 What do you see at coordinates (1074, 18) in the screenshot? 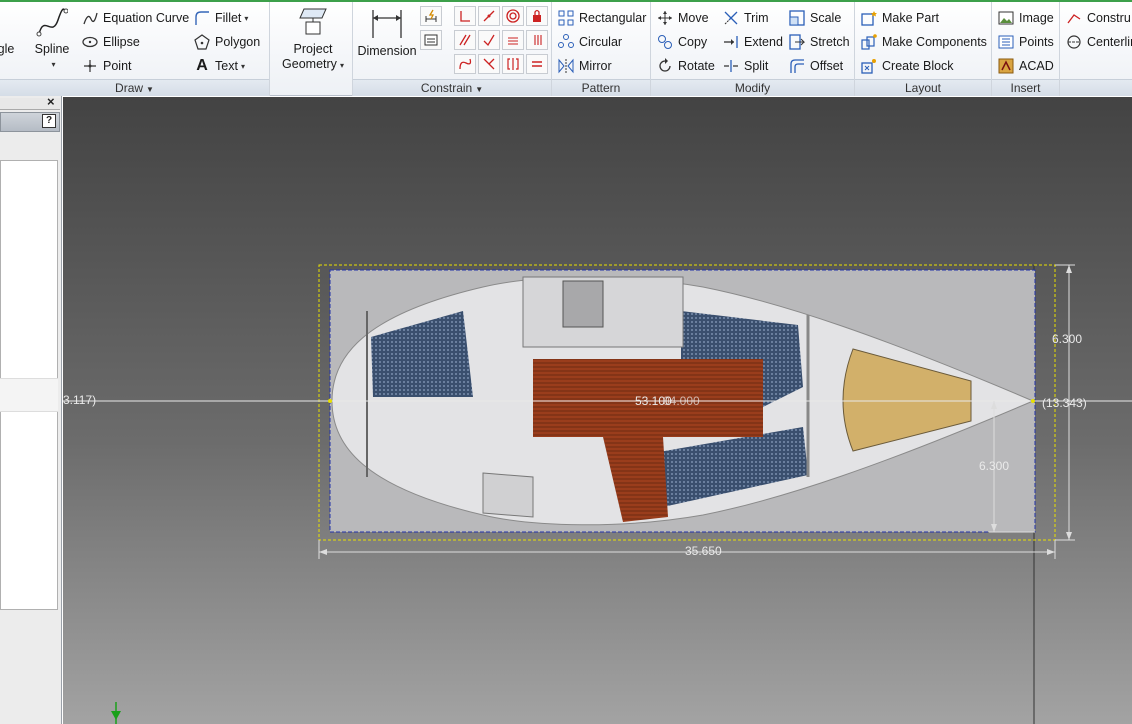
I see `construction-icon` at bounding box center [1074, 18].